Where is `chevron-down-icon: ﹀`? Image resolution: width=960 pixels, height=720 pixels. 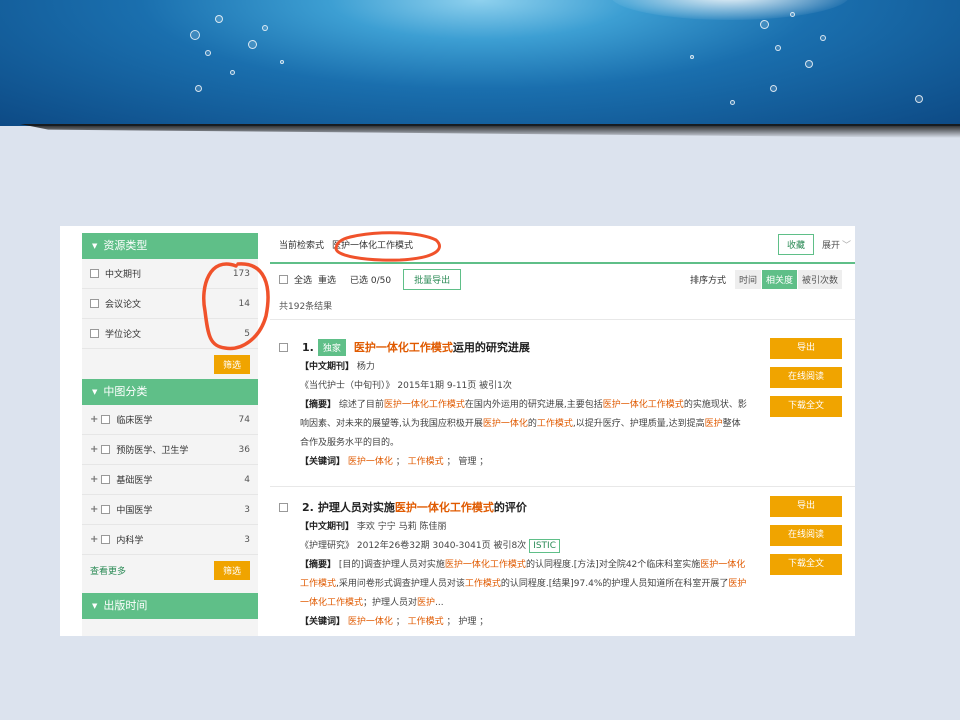 chevron-down-icon: ﹀ is located at coordinates (846, 244).